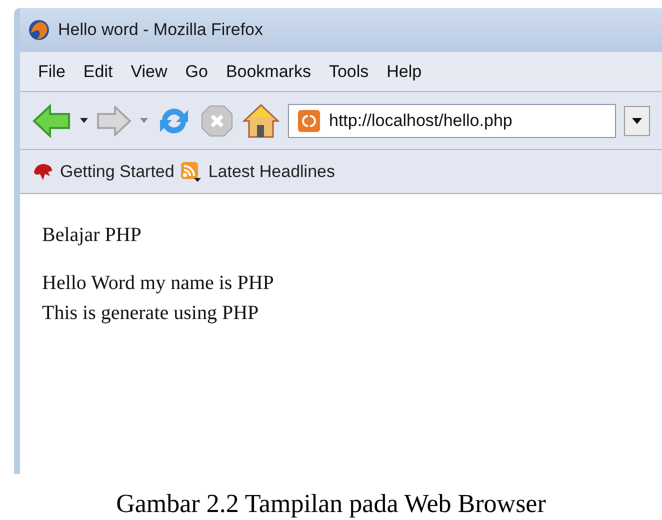 Image resolution: width=662 pixels, height=520 pixels. What do you see at coordinates (160, 30) in the screenshot?
I see `window-title: Hello word - Mozilla Firefox` at bounding box center [160, 30].